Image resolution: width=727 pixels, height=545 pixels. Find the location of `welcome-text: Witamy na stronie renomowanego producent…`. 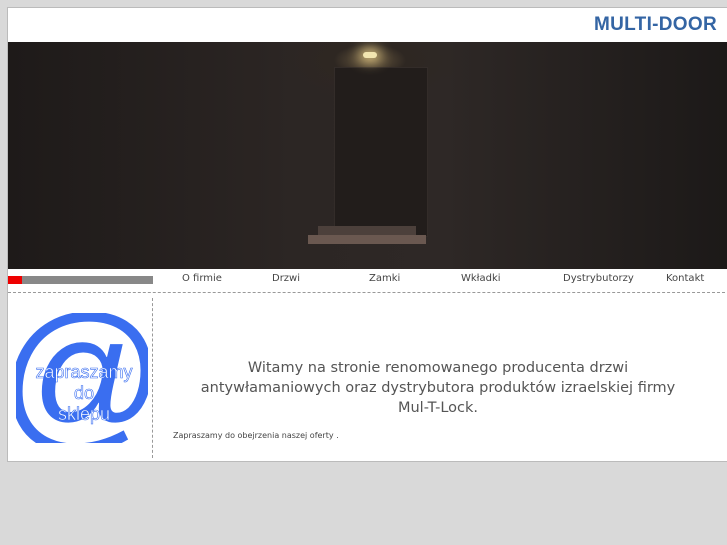

welcome-text: Witamy na stronie renomowanego producent… is located at coordinates (438, 388).